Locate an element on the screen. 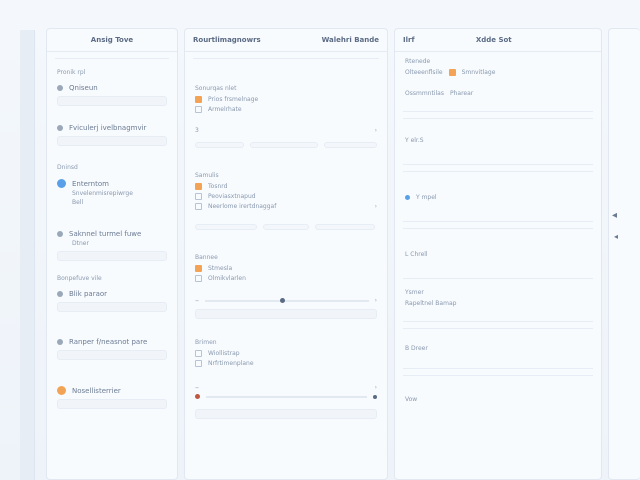 This screenshot has height=480, width=640. slider-row is located at coordinates (286, 396).